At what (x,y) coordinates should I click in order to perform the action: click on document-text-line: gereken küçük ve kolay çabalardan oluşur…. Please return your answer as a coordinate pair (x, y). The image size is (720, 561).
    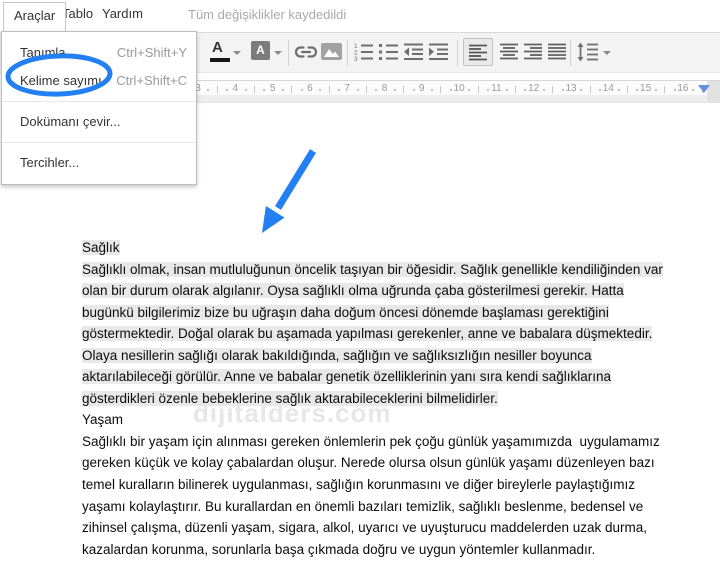
    Looking at the image, I should click on (372, 463).